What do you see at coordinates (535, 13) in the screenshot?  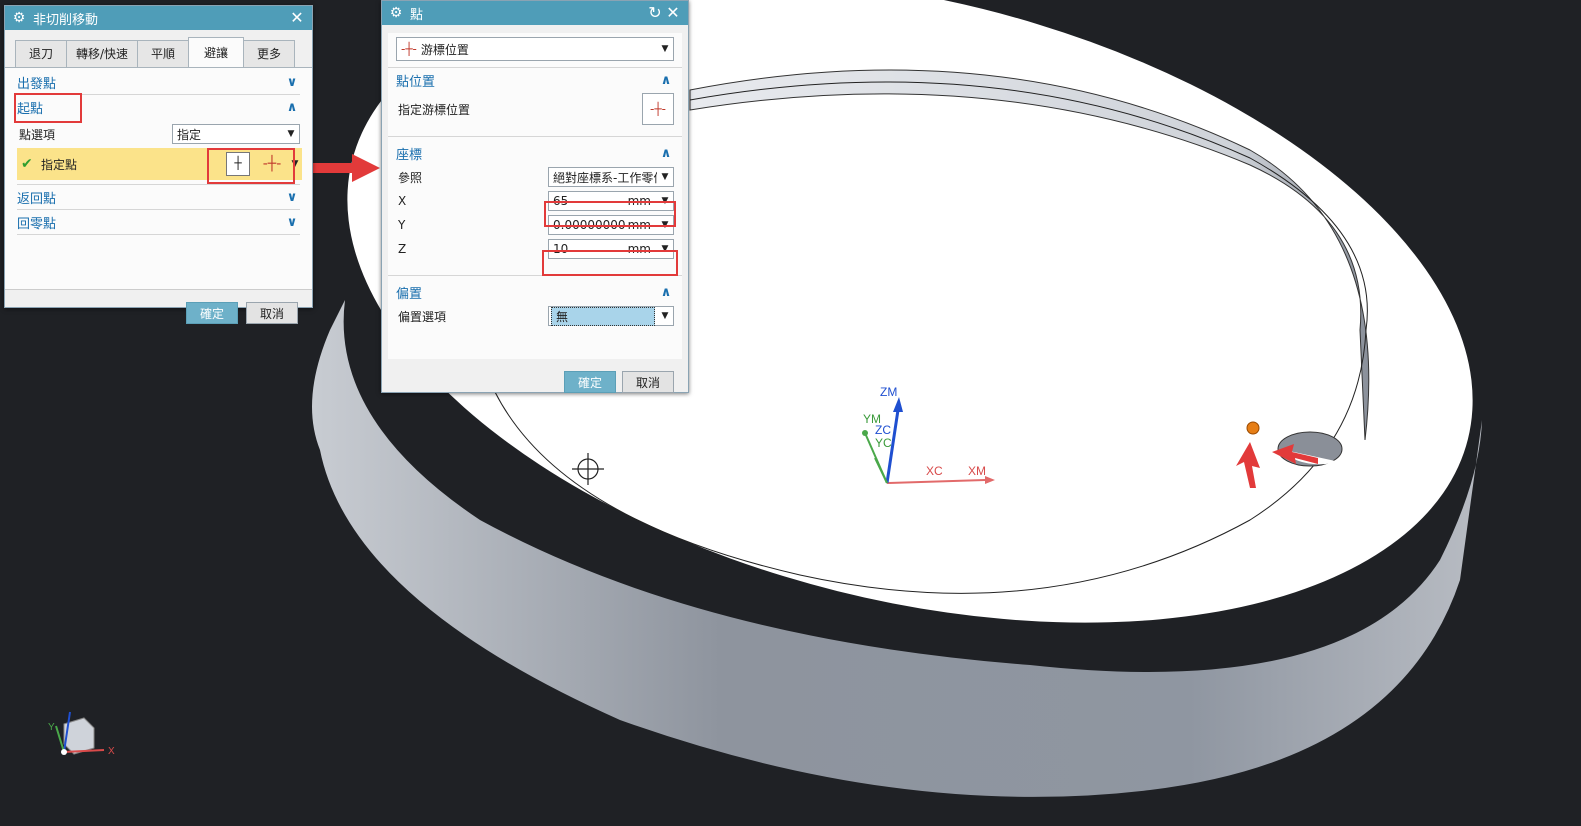 I see `point-titlebar: ⚙ 點 ↻ ✕` at bounding box center [535, 13].